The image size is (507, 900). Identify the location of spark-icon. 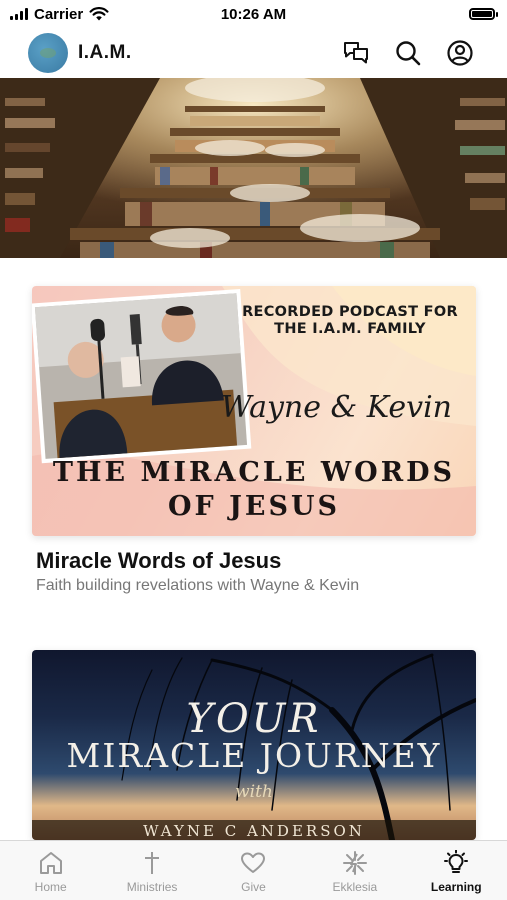
(354, 863).